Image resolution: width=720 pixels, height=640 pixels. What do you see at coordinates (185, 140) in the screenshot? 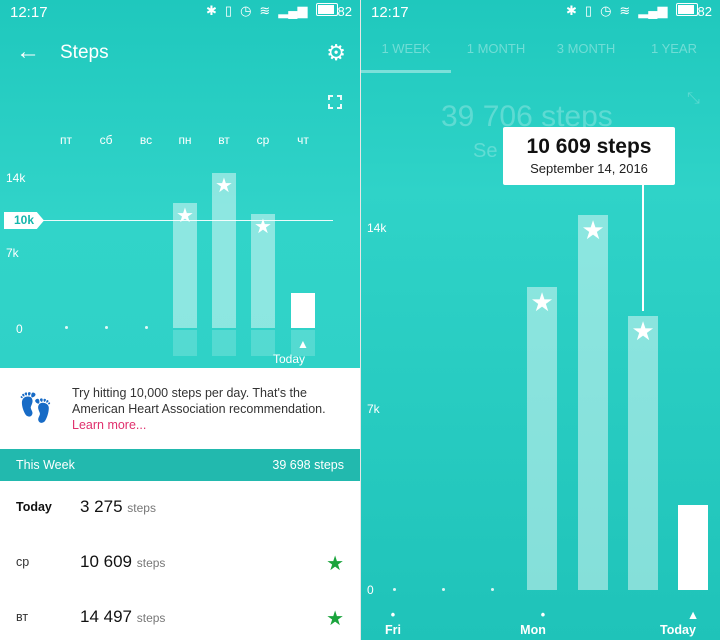
I see `day-label: пн` at bounding box center [185, 140].